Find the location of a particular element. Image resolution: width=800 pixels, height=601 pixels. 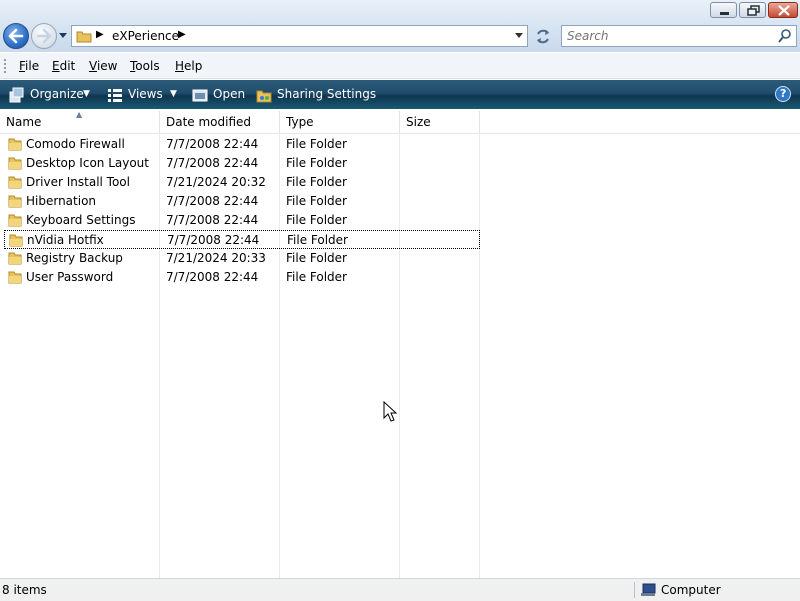

menu-bar: File Edit View Tools Help is located at coordinates (400, 66).